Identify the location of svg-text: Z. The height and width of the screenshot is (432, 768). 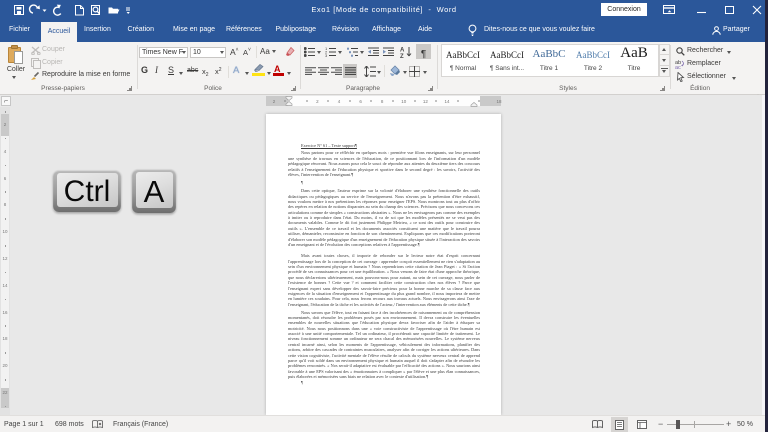
(402, 56).